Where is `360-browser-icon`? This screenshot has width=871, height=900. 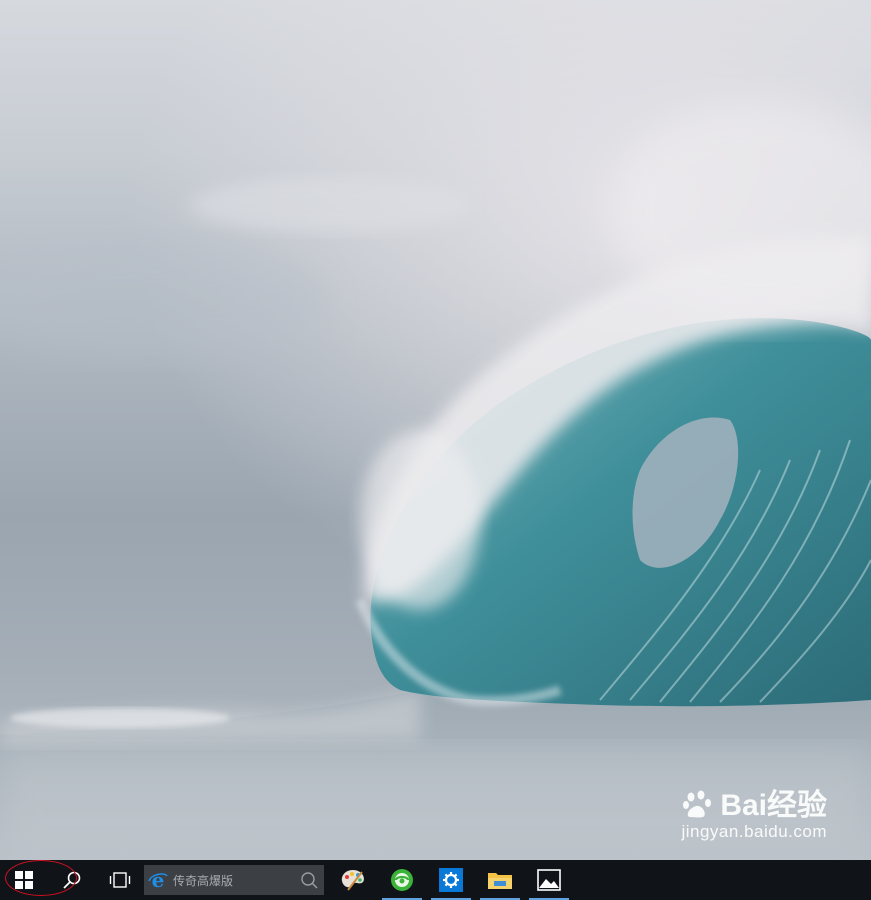
360-browser-icon is located at coordinates (402, 880).